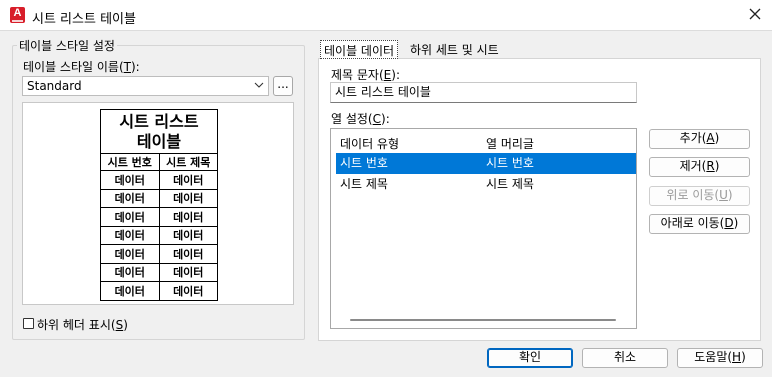 This screenshot has width=772, height=377. I want to click on list-item-heading: 시트 번호, so click(510, 163).